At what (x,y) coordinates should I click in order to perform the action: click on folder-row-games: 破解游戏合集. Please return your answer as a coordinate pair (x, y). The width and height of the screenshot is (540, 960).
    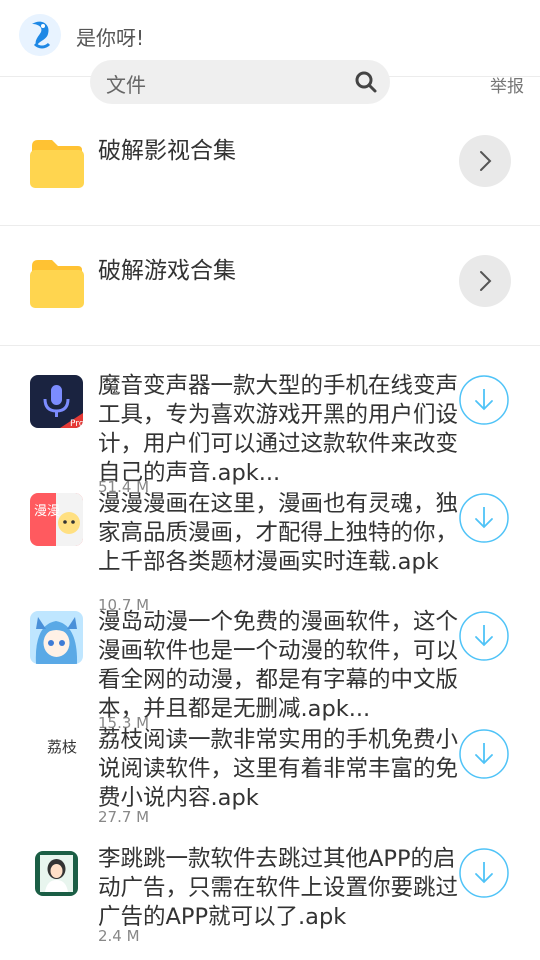
    Looking at the image, I should click on (270, 285).